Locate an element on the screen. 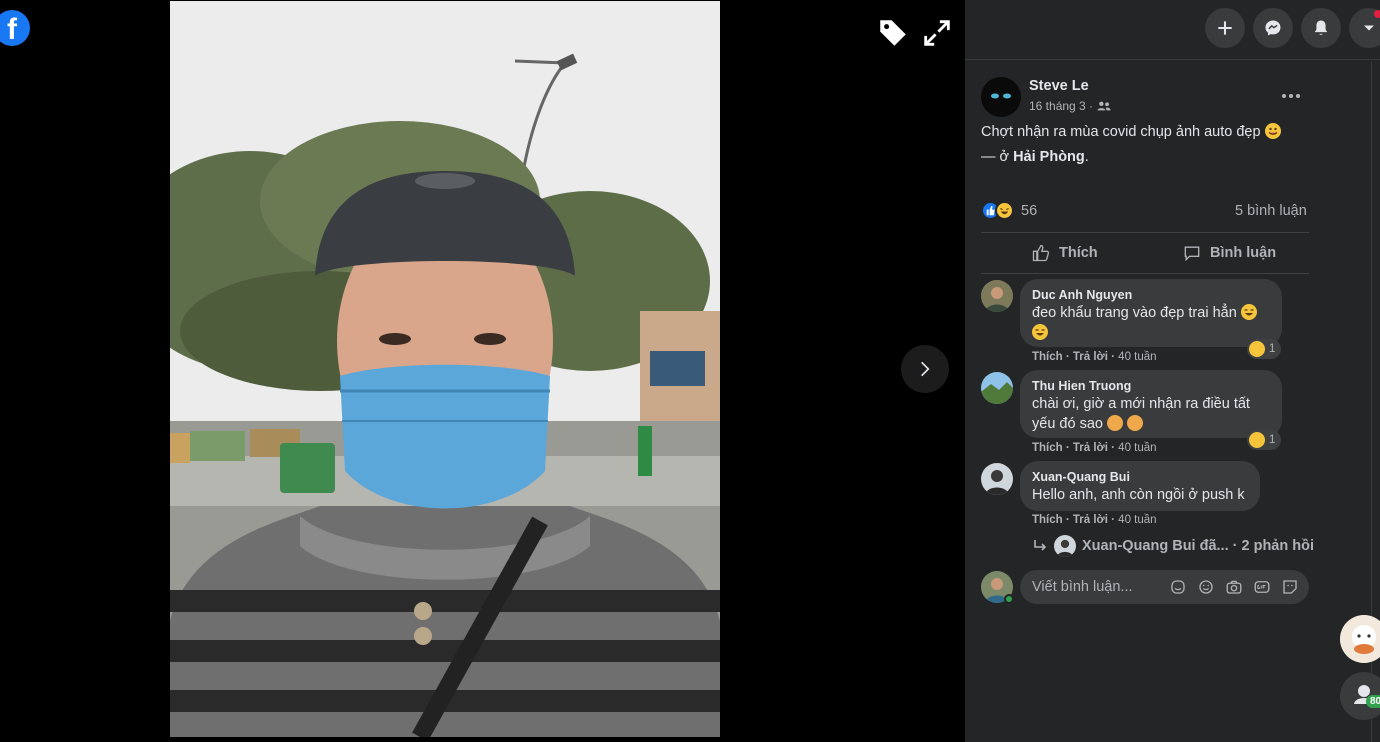 The width and height of the screenshot is (1380, 742). friends-privacy-icon is located at coordinates (1104, 106).